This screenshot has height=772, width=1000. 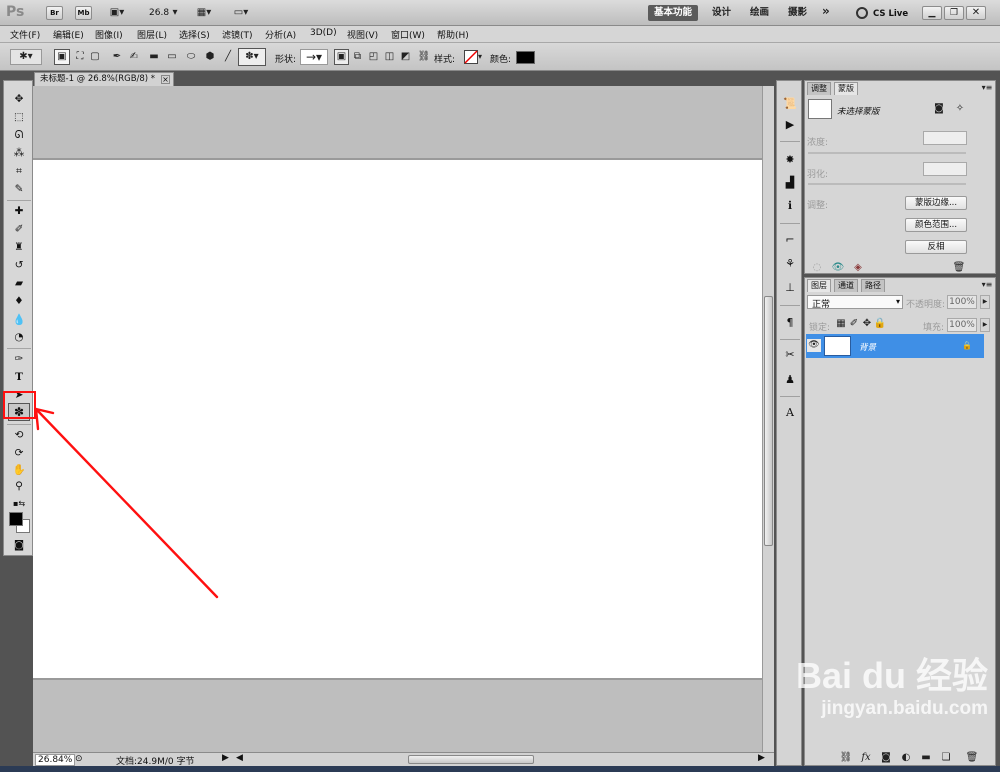 I want to click on brush-tool-icon: ✐, so click(x=19, y=229).